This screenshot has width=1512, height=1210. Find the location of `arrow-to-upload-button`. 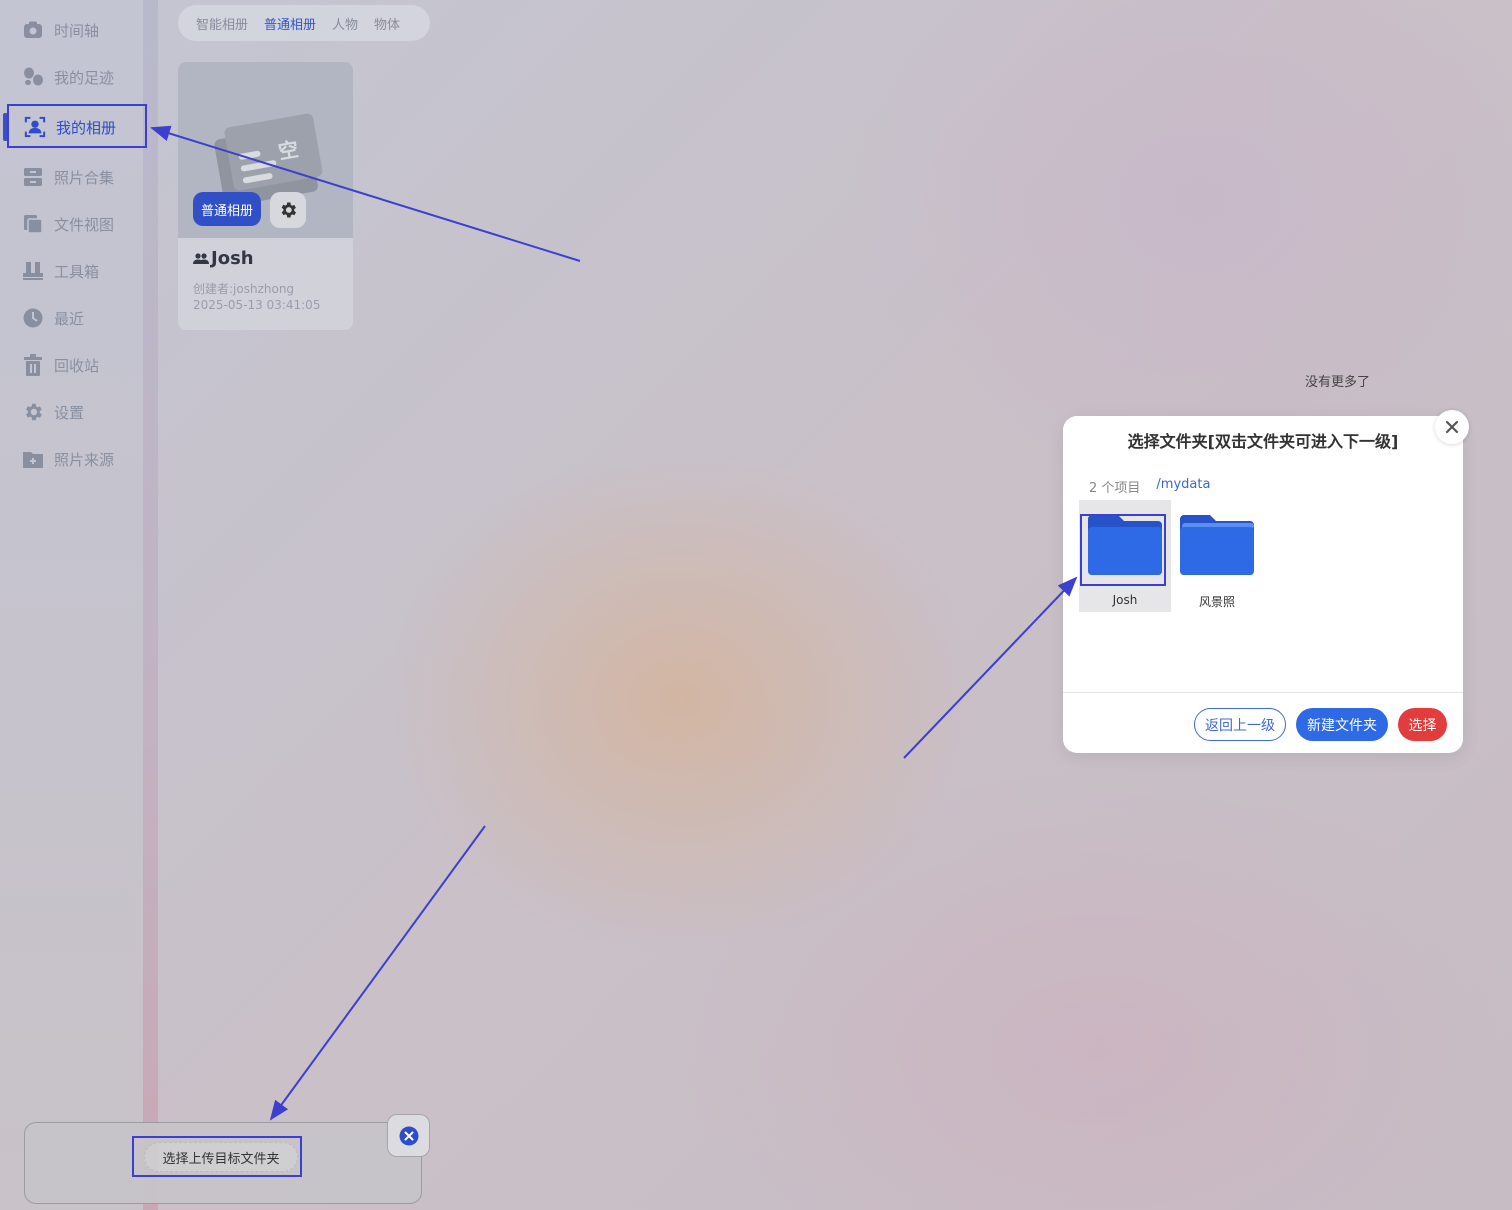

arrow-to-upload-button is located at coordinates (377, 973).